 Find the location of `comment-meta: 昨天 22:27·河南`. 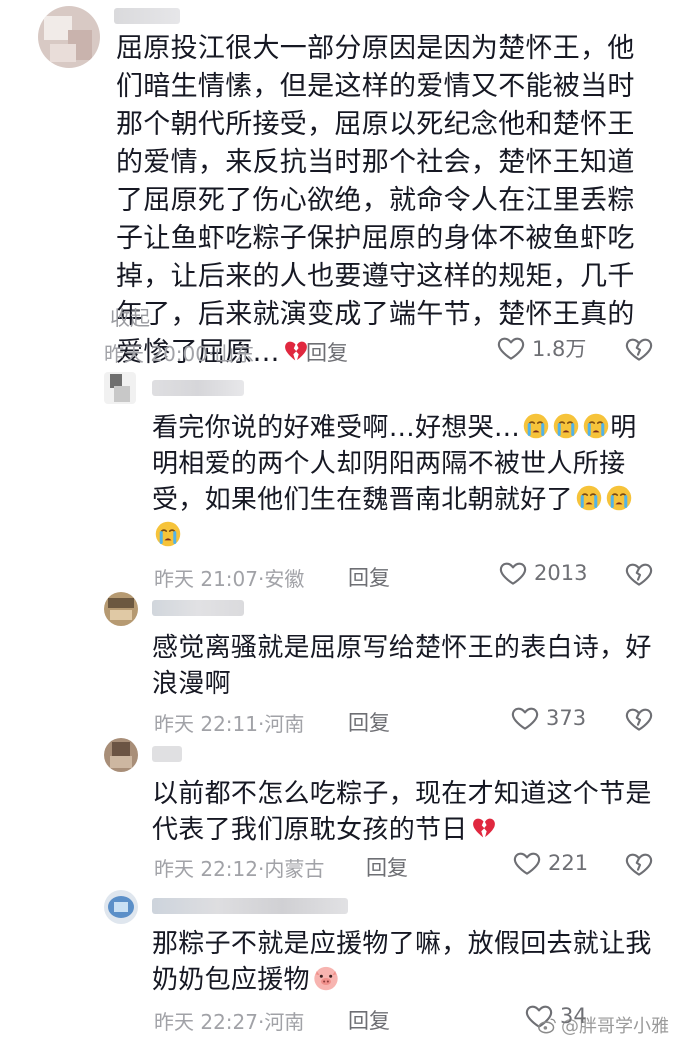

comment-meta: 昨天 22:27·河南 is located at coordinates (229, 1020).